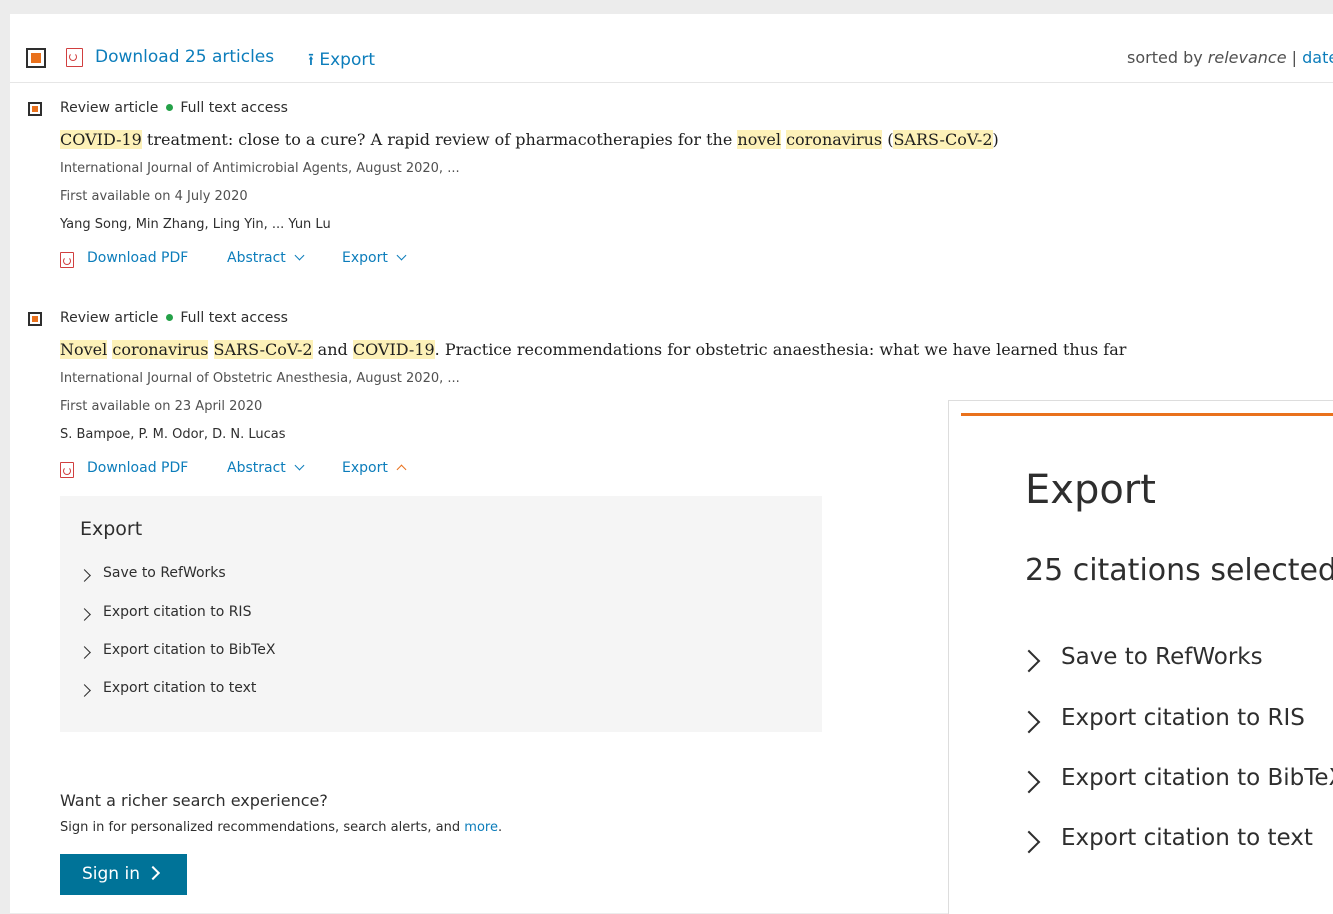 This screenshot has width=1333, height=914. What do you see at coordinates (1162, 657) in the screenshot?
I see `dialog-option-label: Save to RefWorks` at bounding box center [1162, 657].